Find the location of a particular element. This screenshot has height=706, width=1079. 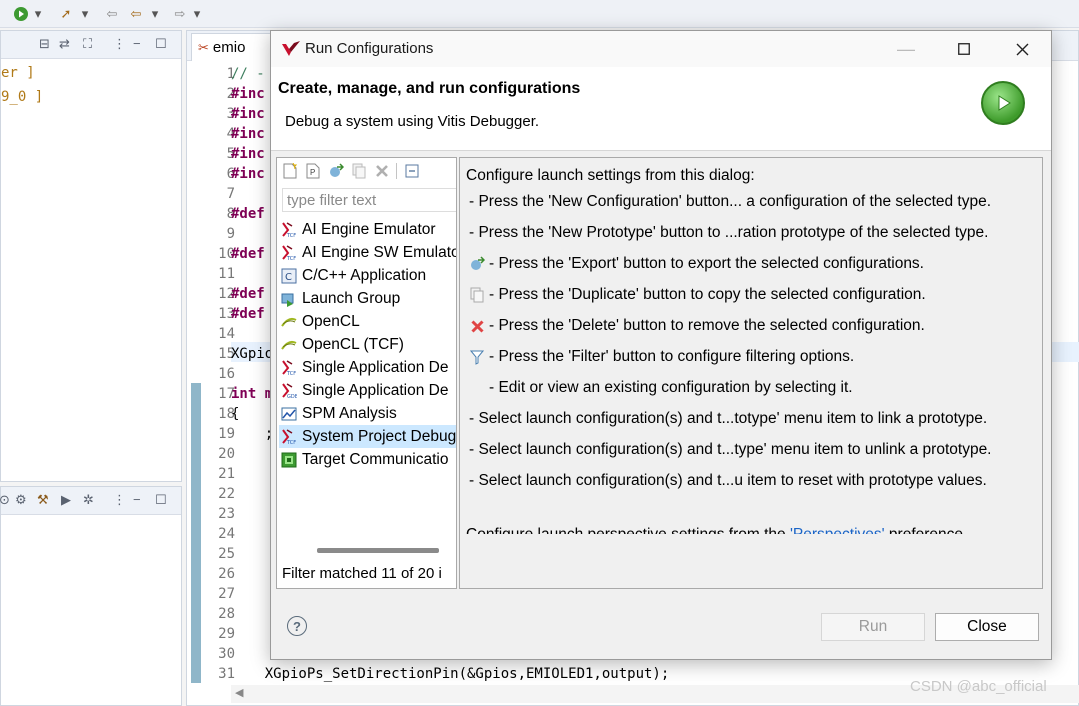

perspectives-link: 'Perspectives' is located at coordinates (837, 530).